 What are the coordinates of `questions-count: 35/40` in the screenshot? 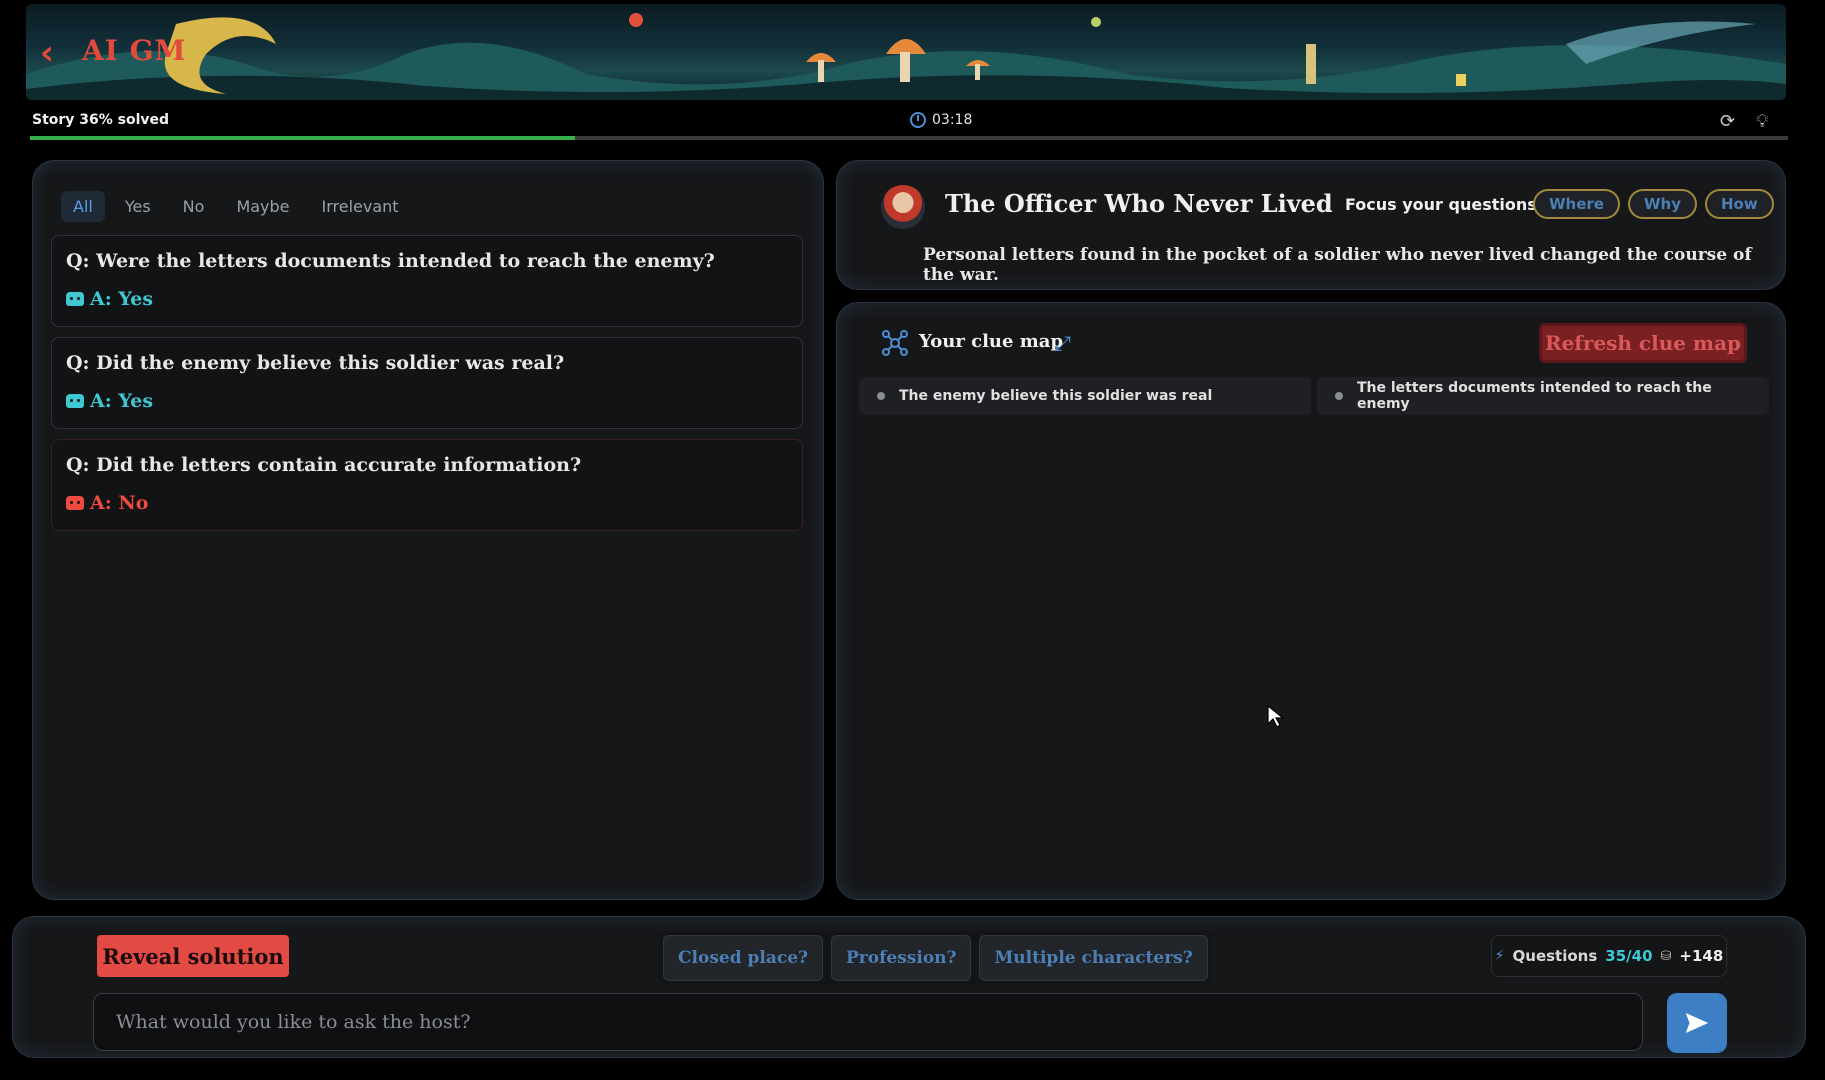 It's located at (1629, 956).